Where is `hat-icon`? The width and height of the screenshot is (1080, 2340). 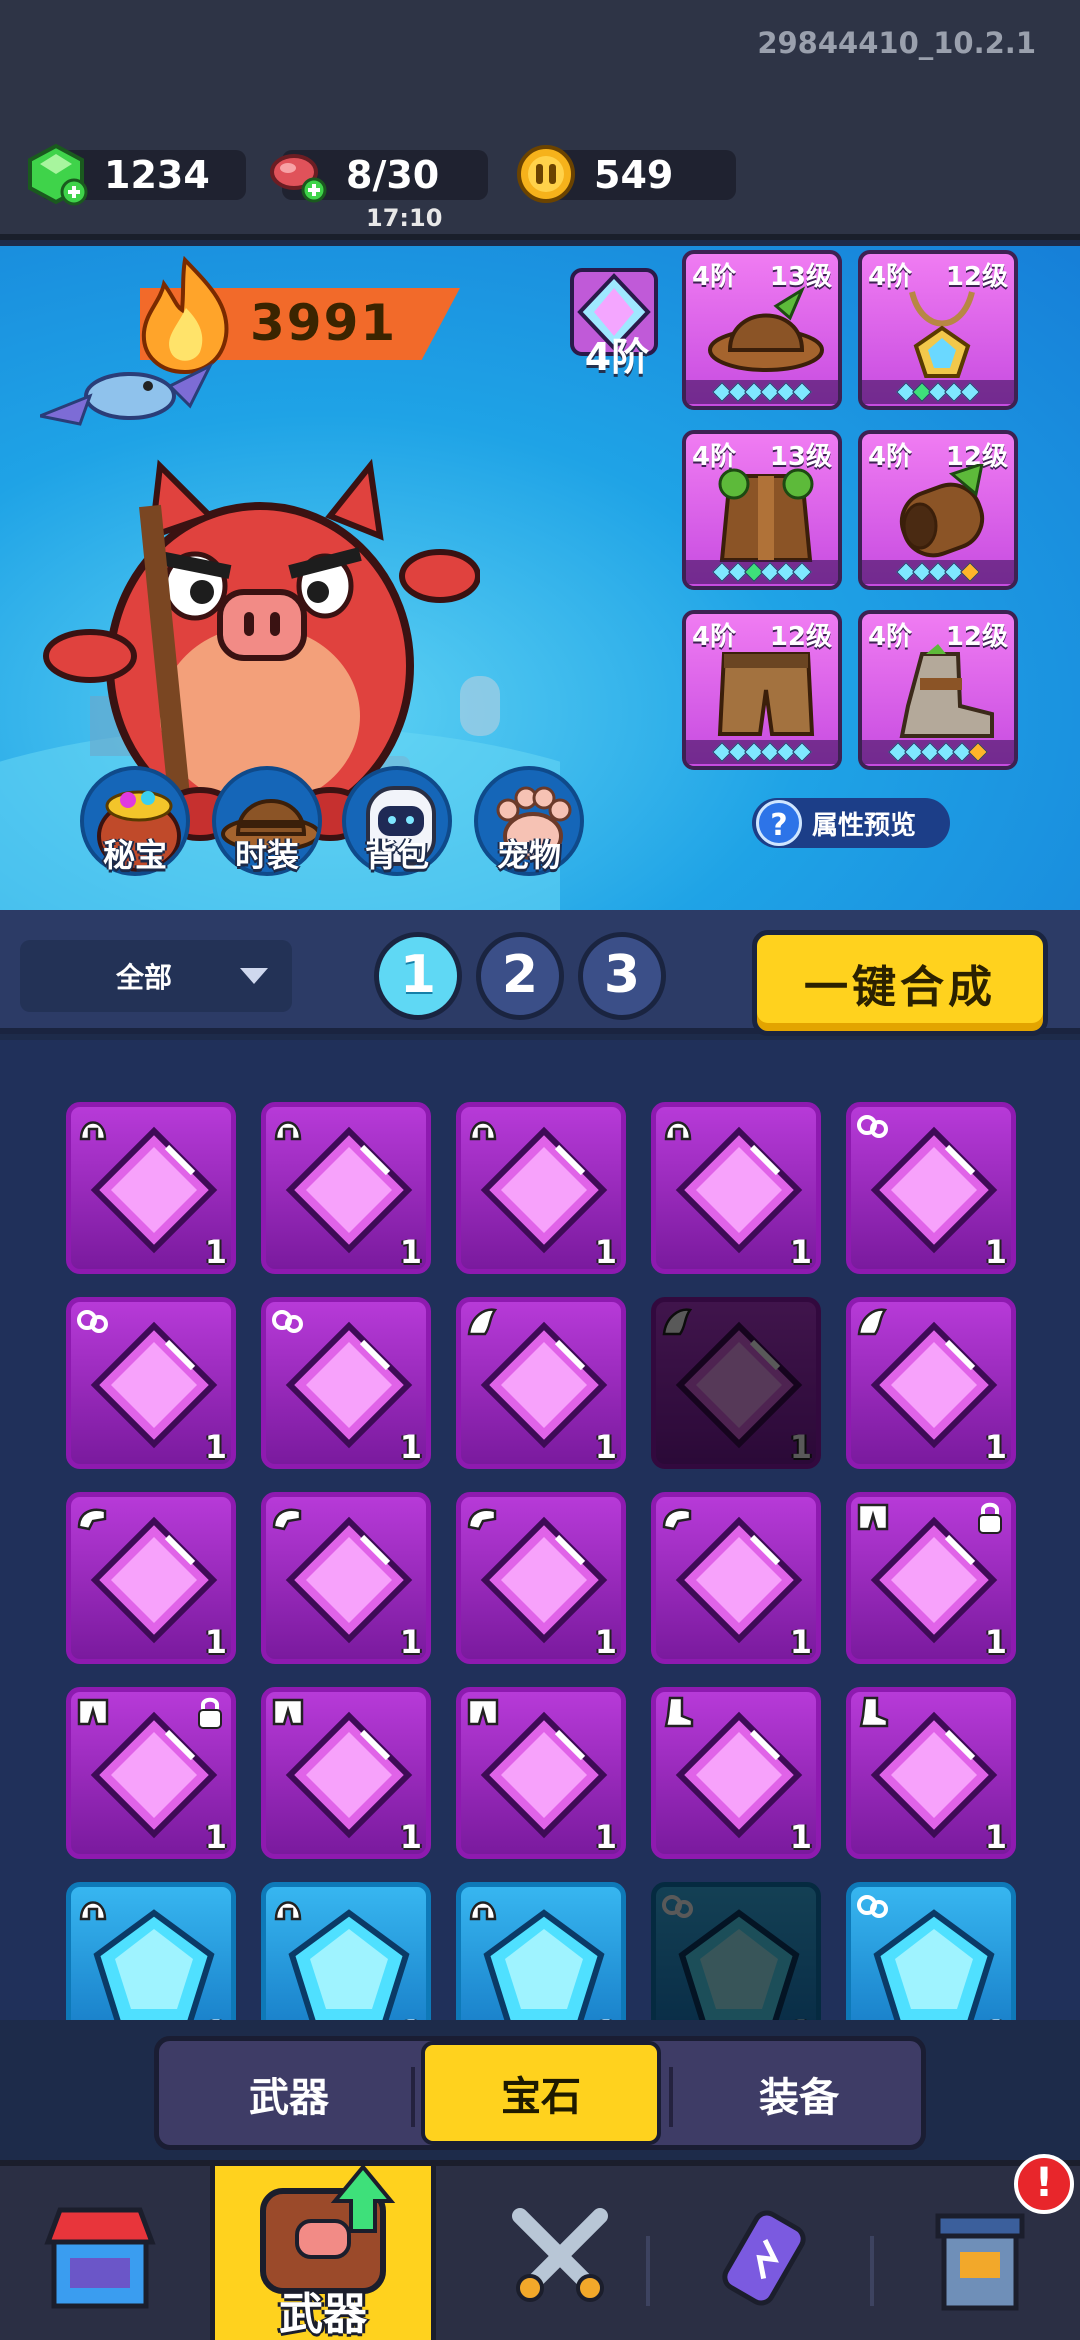
hat-icon is located at coordinates (766, 329).